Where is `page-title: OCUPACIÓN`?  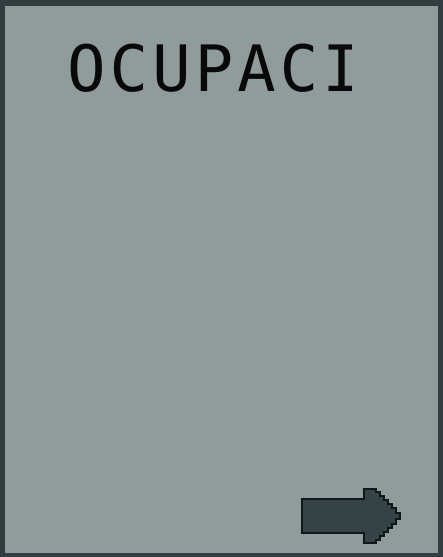
page-title: OCUPACIÓN is located at coordinates (209, 68).